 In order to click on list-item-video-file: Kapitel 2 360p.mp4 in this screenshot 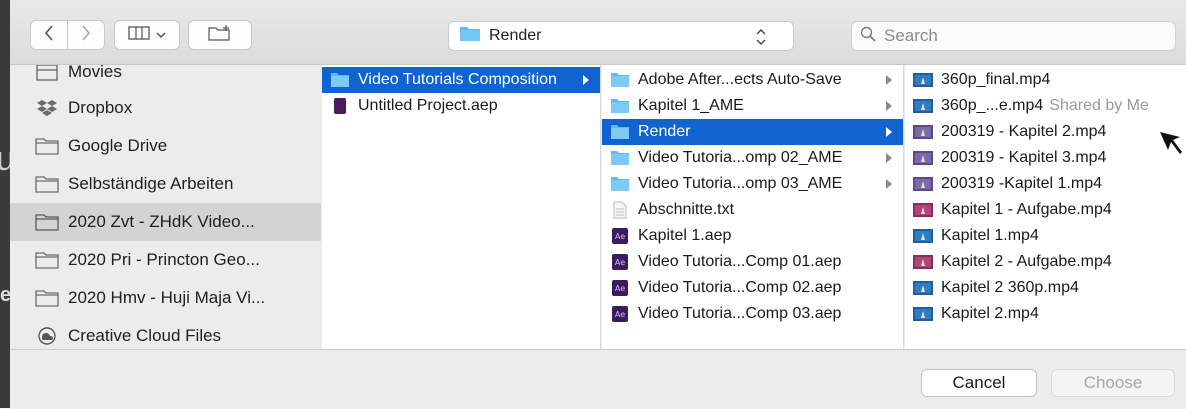, I will do `click(1045, 288)`.